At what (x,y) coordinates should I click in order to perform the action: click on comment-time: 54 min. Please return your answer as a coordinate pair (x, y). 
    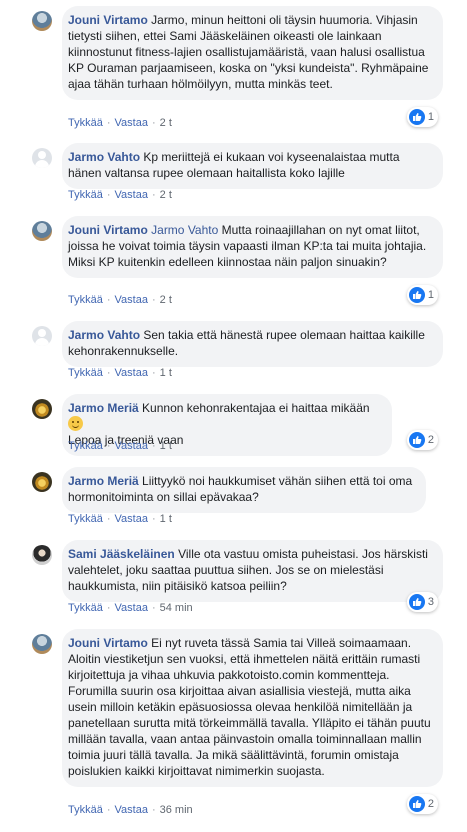
    Looking at the image, I should click on (176, 608).